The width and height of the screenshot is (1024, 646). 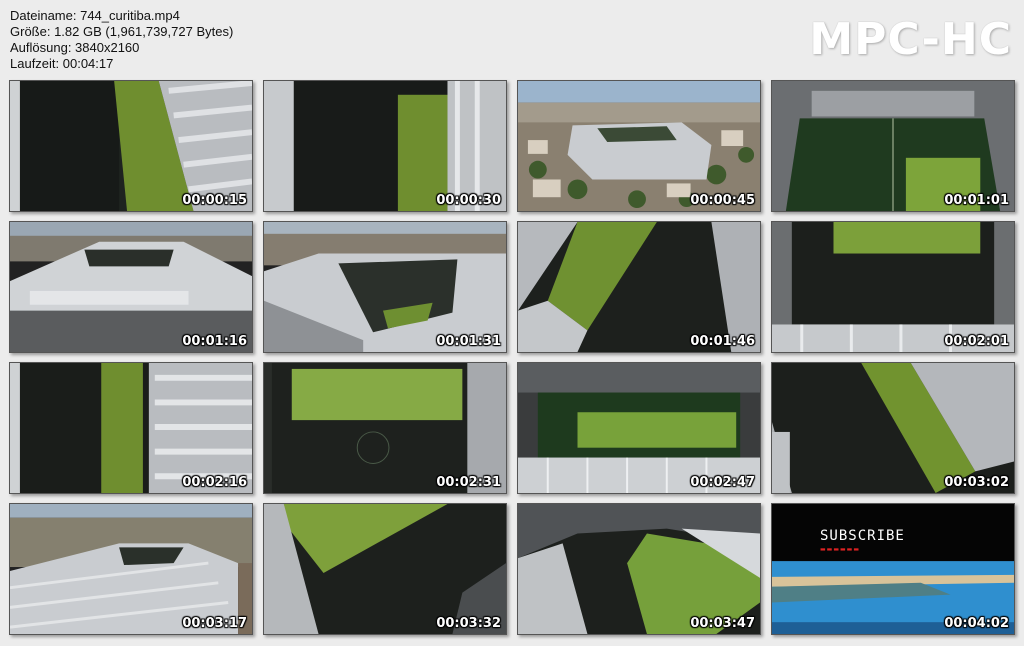 What do you see at coordinates (840, 549) in the screenshot?
I see `subscribe-decoration: ▬▬▬▬▬▬` at bounding box center [840, 549].